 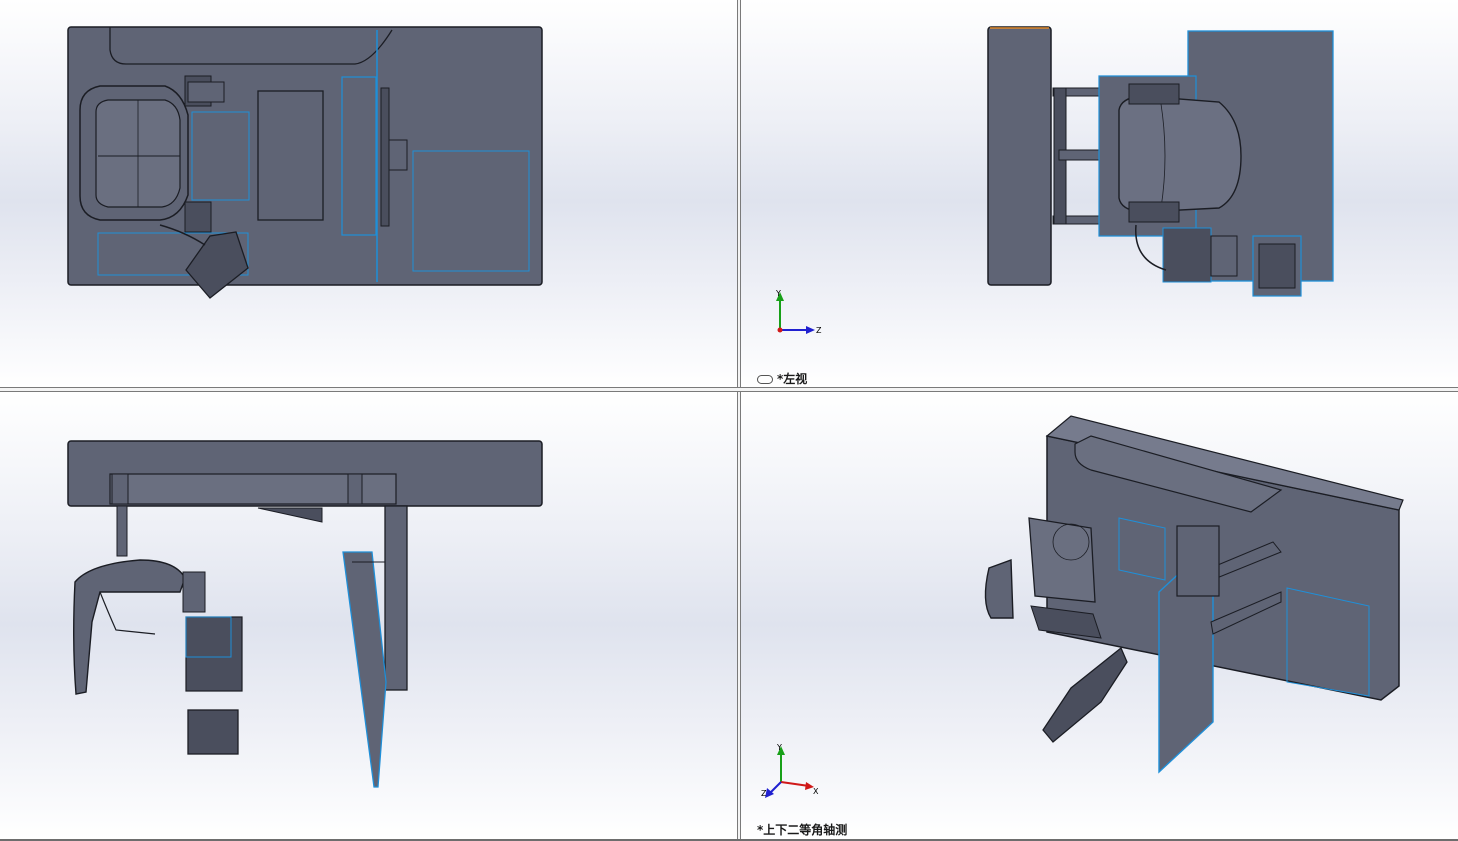 I want to click on view-name: 上下二等角轴测, so click(x=805, y=830).